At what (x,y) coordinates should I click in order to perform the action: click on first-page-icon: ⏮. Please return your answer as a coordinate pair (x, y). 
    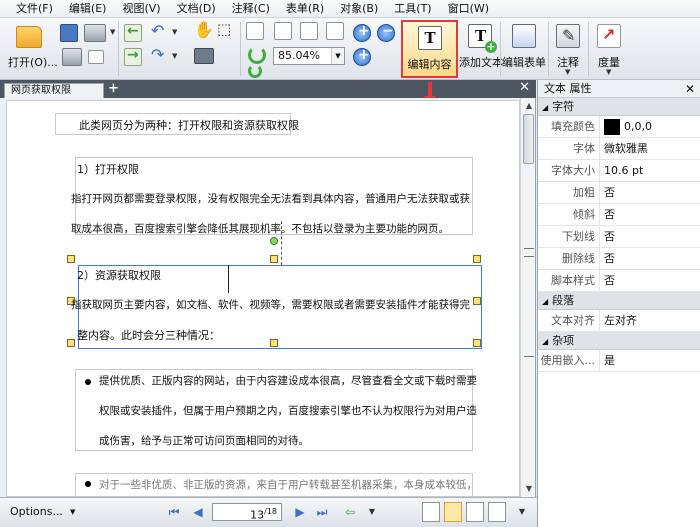
    Looking at the image, I should click on (174, 512).